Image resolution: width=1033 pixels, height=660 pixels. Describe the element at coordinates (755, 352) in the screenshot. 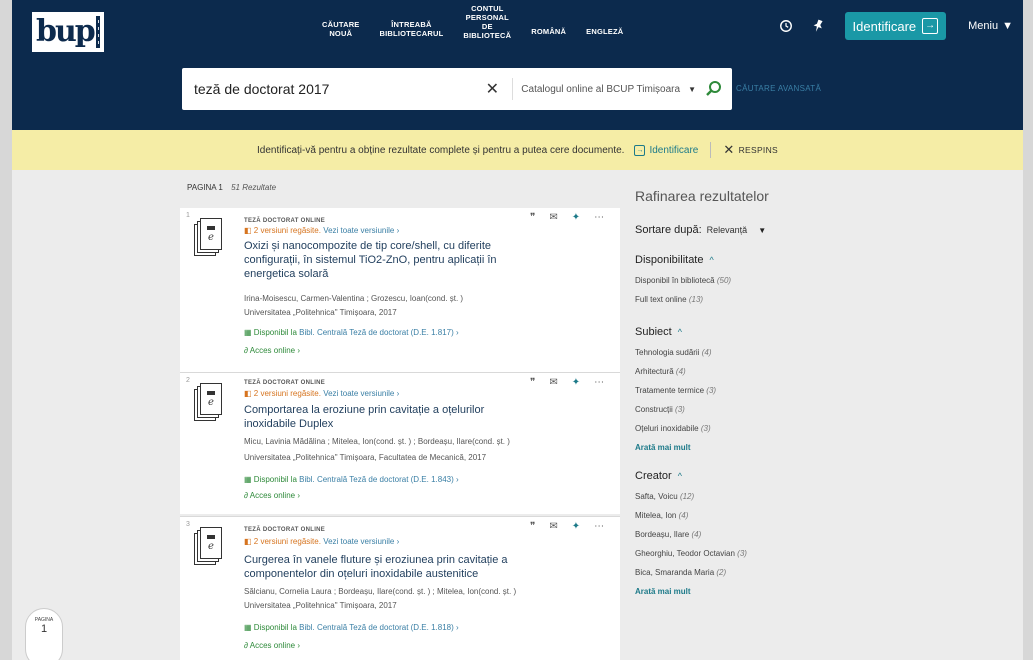

I see `facet-item: Tehnologia sudării (4)` at that location.